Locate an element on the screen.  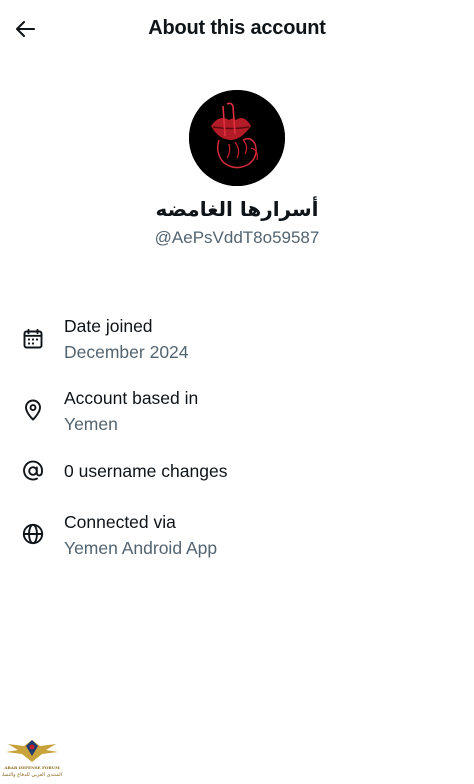
info-label: Connected via is located at coordinates (120, 522).